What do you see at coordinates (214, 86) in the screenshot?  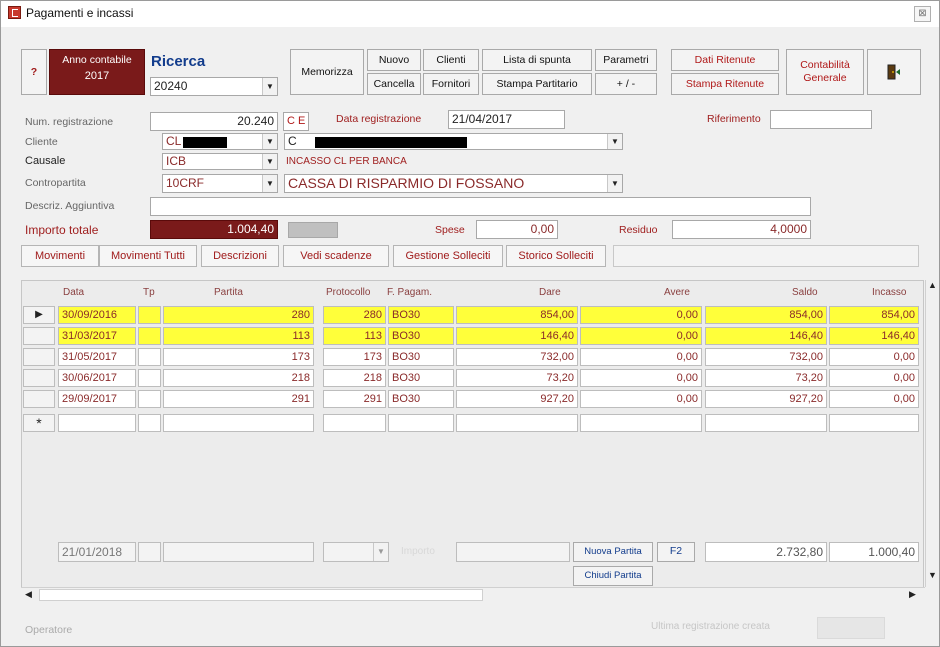 I see `ricerca-combo: 20240 ▼` at bounding box center [214, 86].